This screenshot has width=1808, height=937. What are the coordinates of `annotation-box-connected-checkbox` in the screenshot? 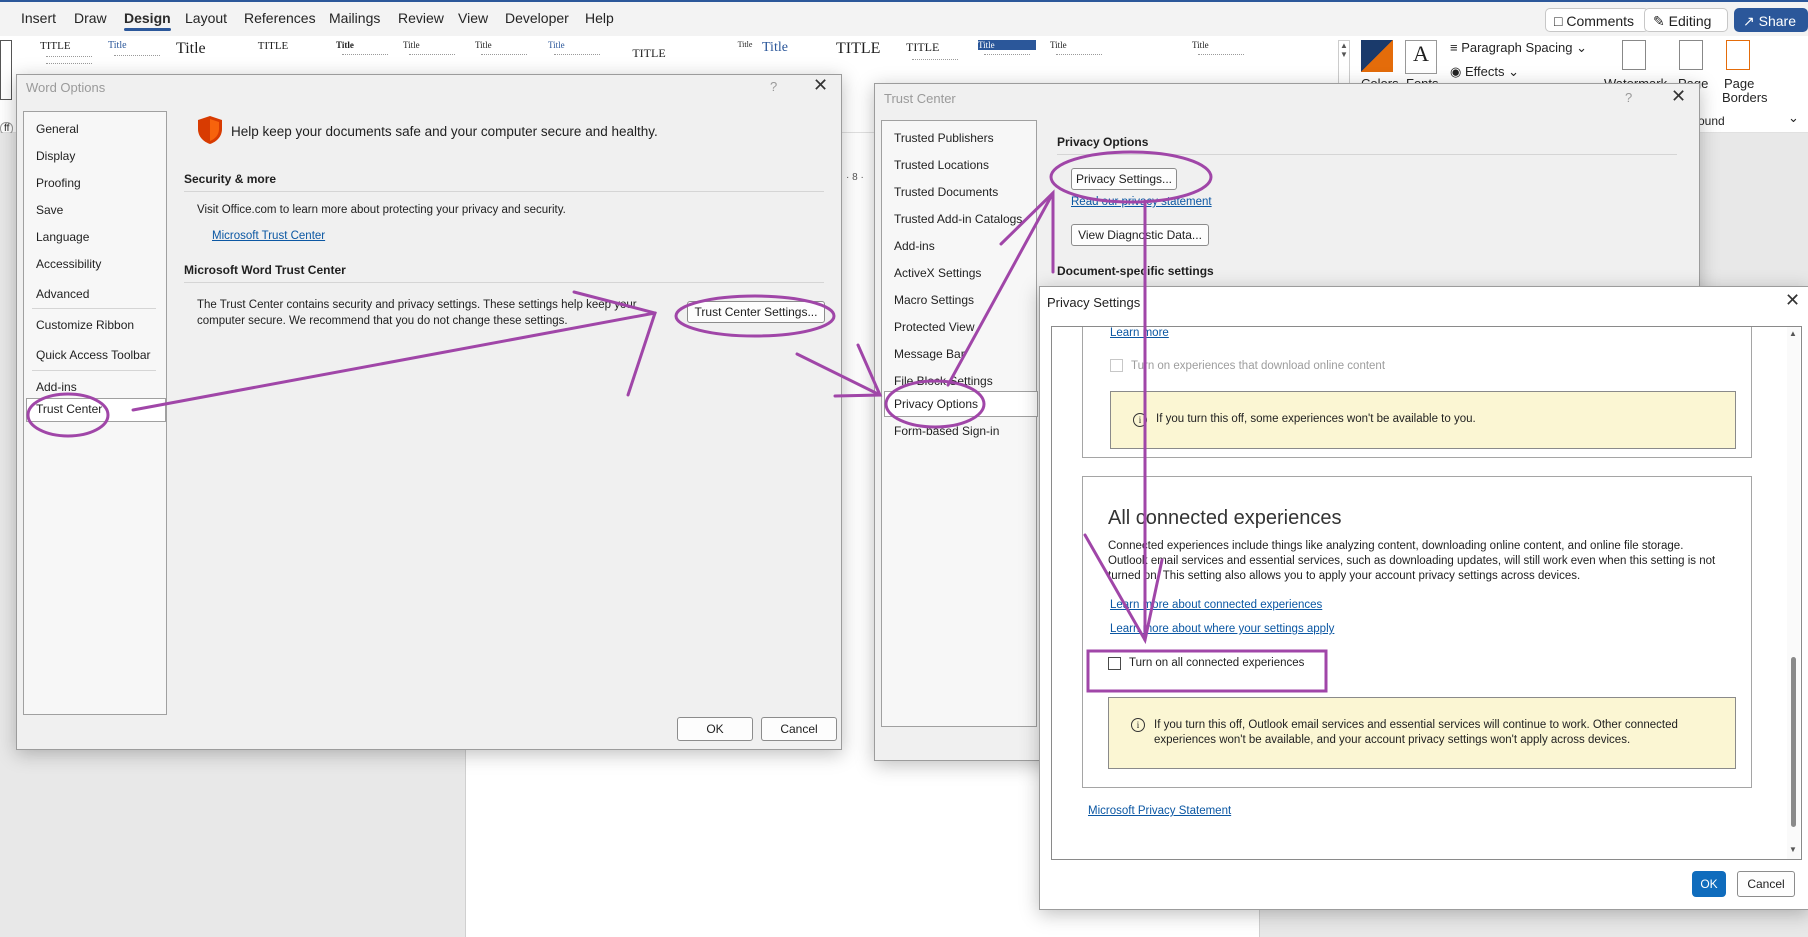 It's located at (1207, 671).